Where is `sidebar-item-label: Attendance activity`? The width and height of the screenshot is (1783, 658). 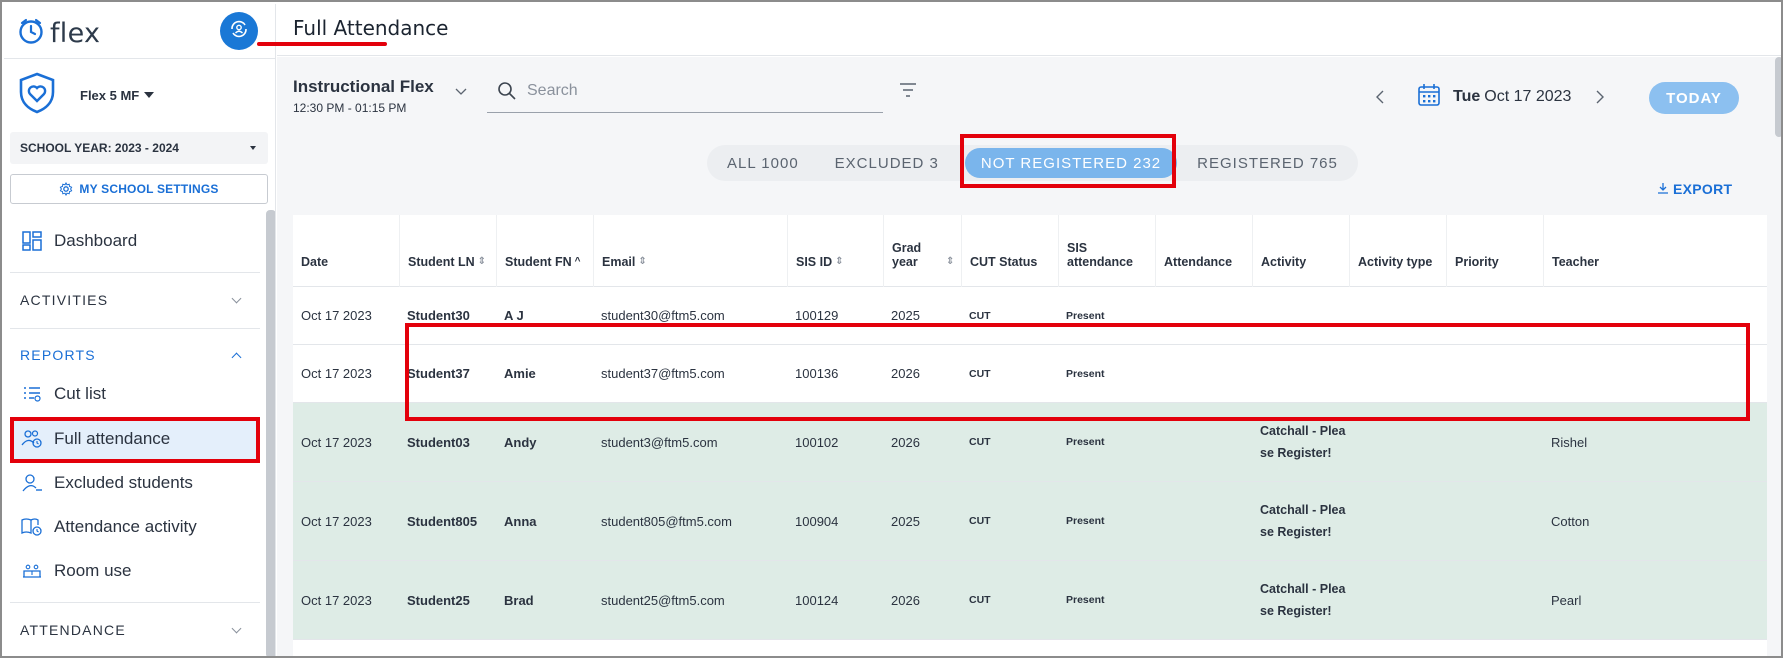 sidebar-item-label: Attendance activity is located at coordinates (125, 526).